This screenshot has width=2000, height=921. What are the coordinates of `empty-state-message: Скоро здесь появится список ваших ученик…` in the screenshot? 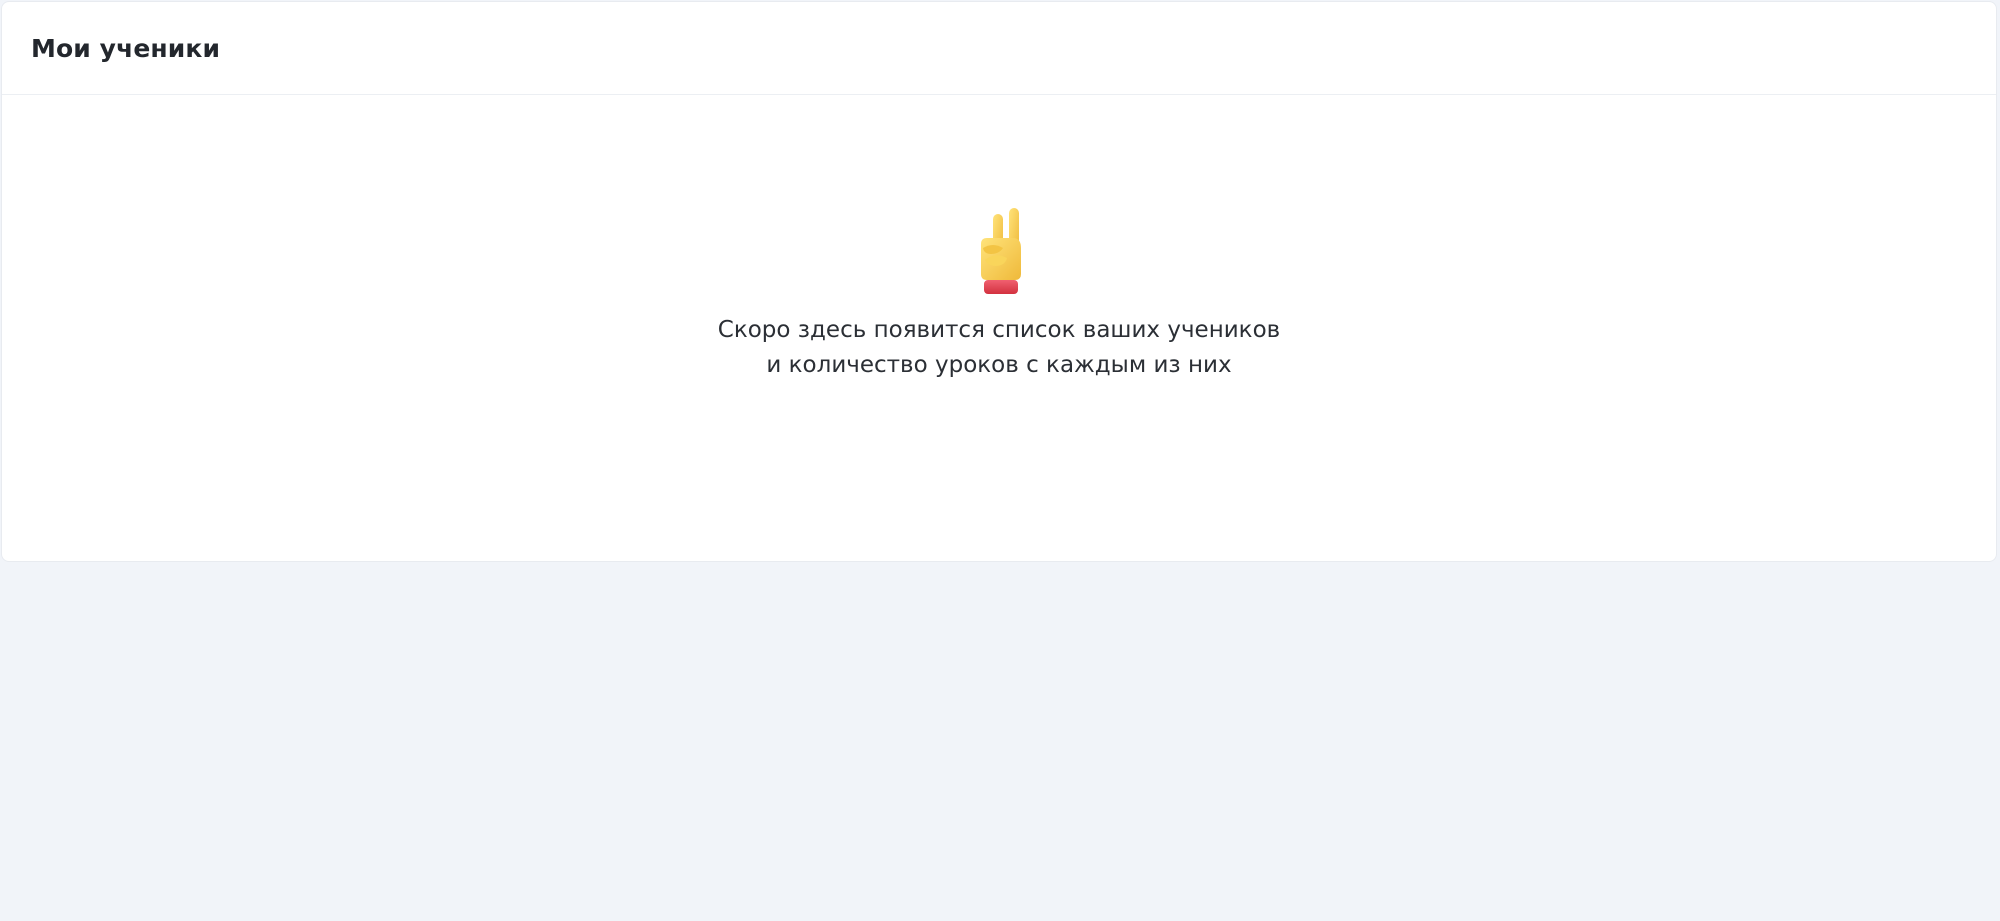 It's located at (999, 348).